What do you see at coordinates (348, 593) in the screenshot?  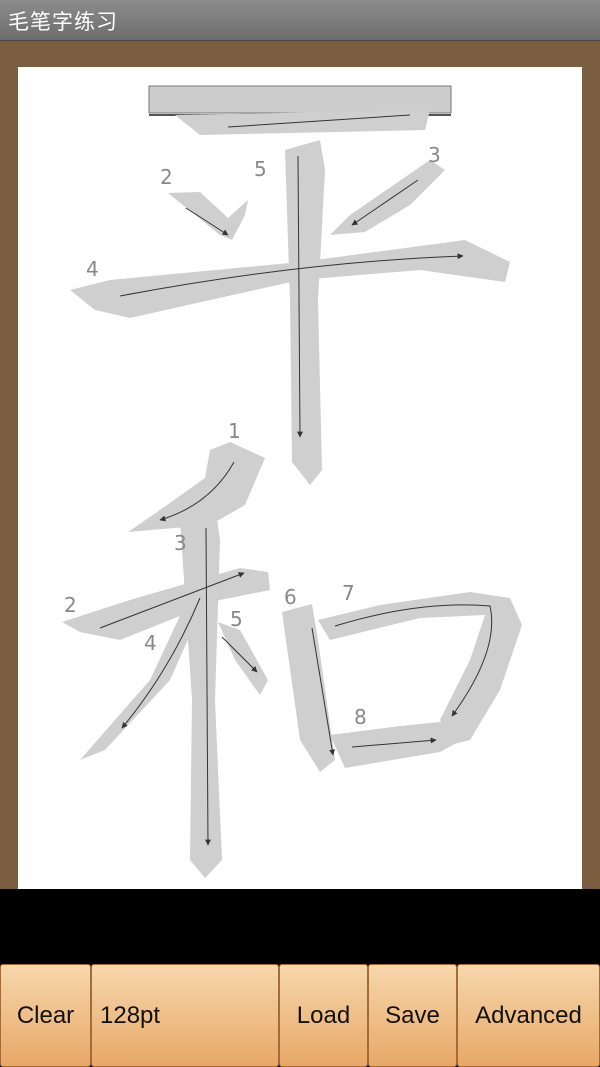 I see `he-stroke-number: 7` at bounding box center [348, 593].